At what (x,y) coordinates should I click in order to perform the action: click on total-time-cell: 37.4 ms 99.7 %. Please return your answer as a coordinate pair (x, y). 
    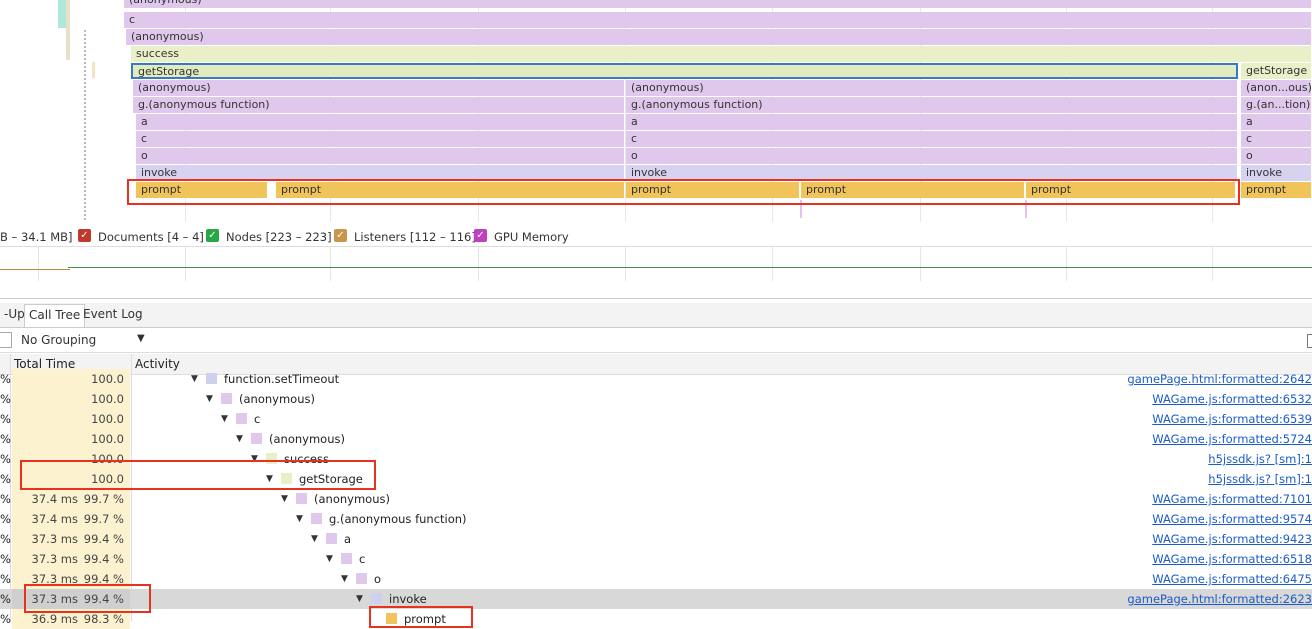
    Looking at the image, I should click on (71, 499).